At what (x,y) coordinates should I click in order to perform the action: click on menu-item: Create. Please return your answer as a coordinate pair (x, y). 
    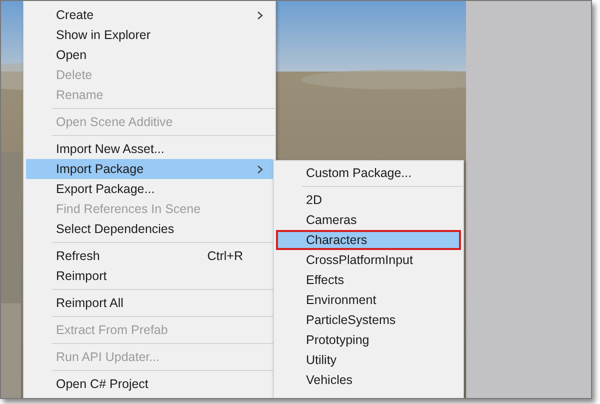
    Looking at the image, I should click on (149, 15).